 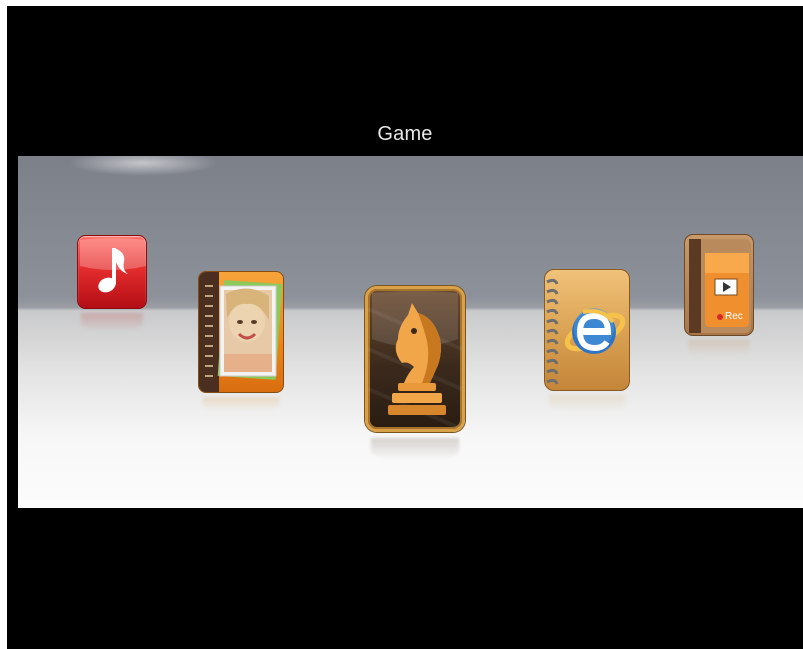 I want to click on photo-album-app, so click(x=241, y=341).